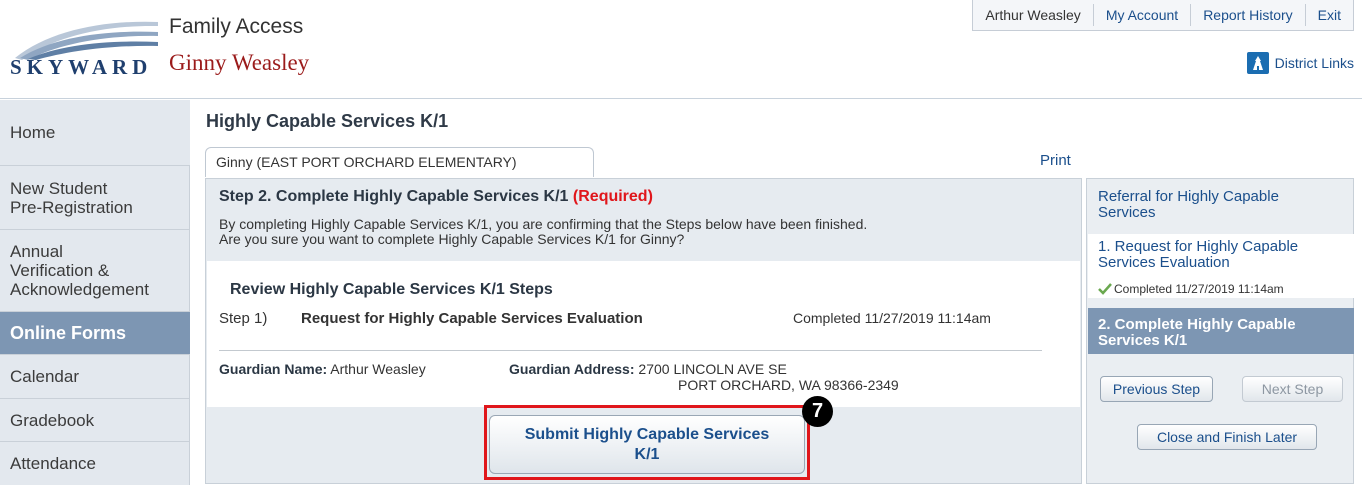 The height and width of the screenshot is (485, 1362). What do you see at coordinates (239, 62) in the screenshot?
I see `student-name: Ginny Weasley` at bounding box center [239, 62].